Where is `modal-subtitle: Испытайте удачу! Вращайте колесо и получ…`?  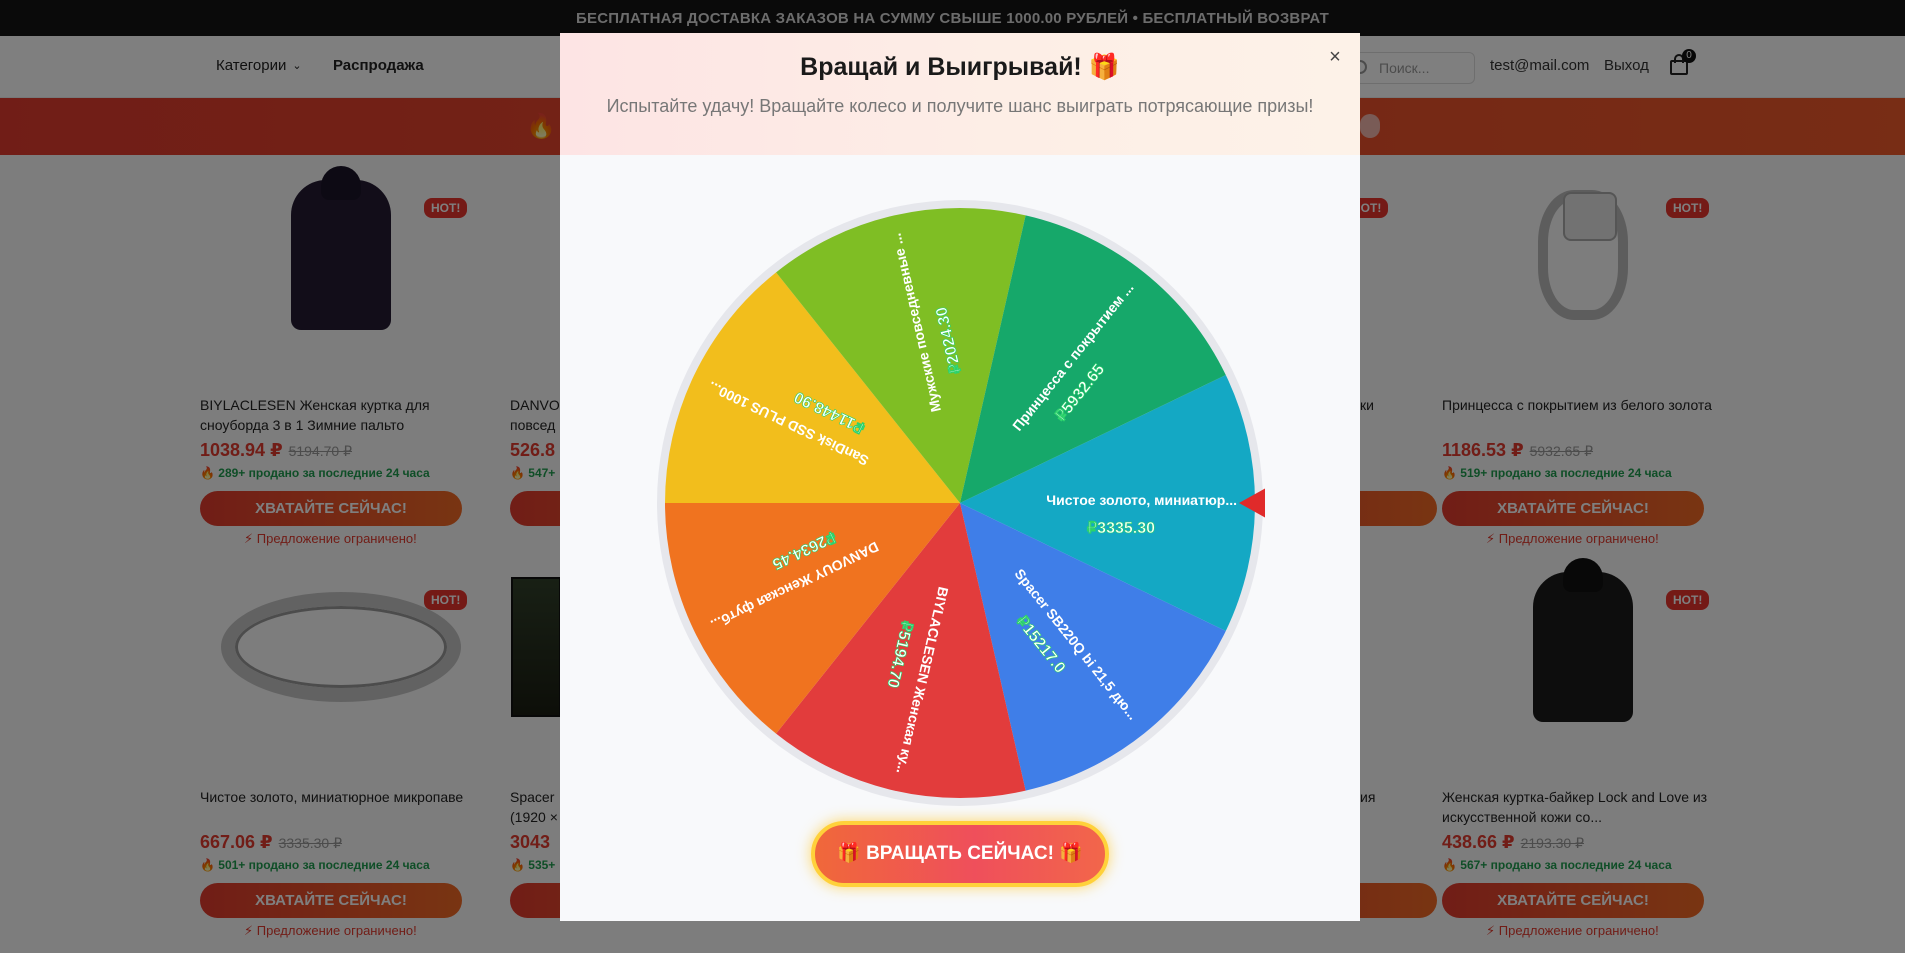
modal-subtitle: Испытайте удачу! Вращайте колесо и получ… is located at coordinates (960, 106).